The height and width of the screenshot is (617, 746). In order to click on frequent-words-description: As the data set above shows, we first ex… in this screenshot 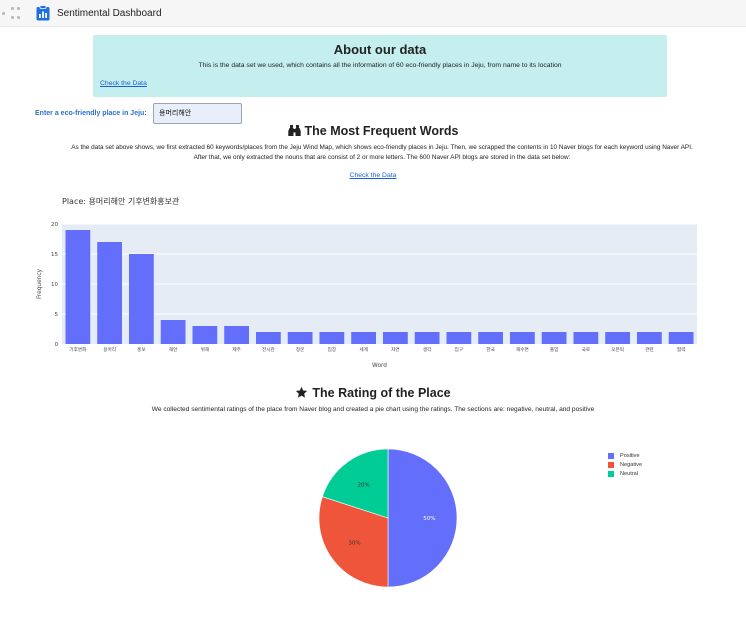, I will do `click(382, 153)`.